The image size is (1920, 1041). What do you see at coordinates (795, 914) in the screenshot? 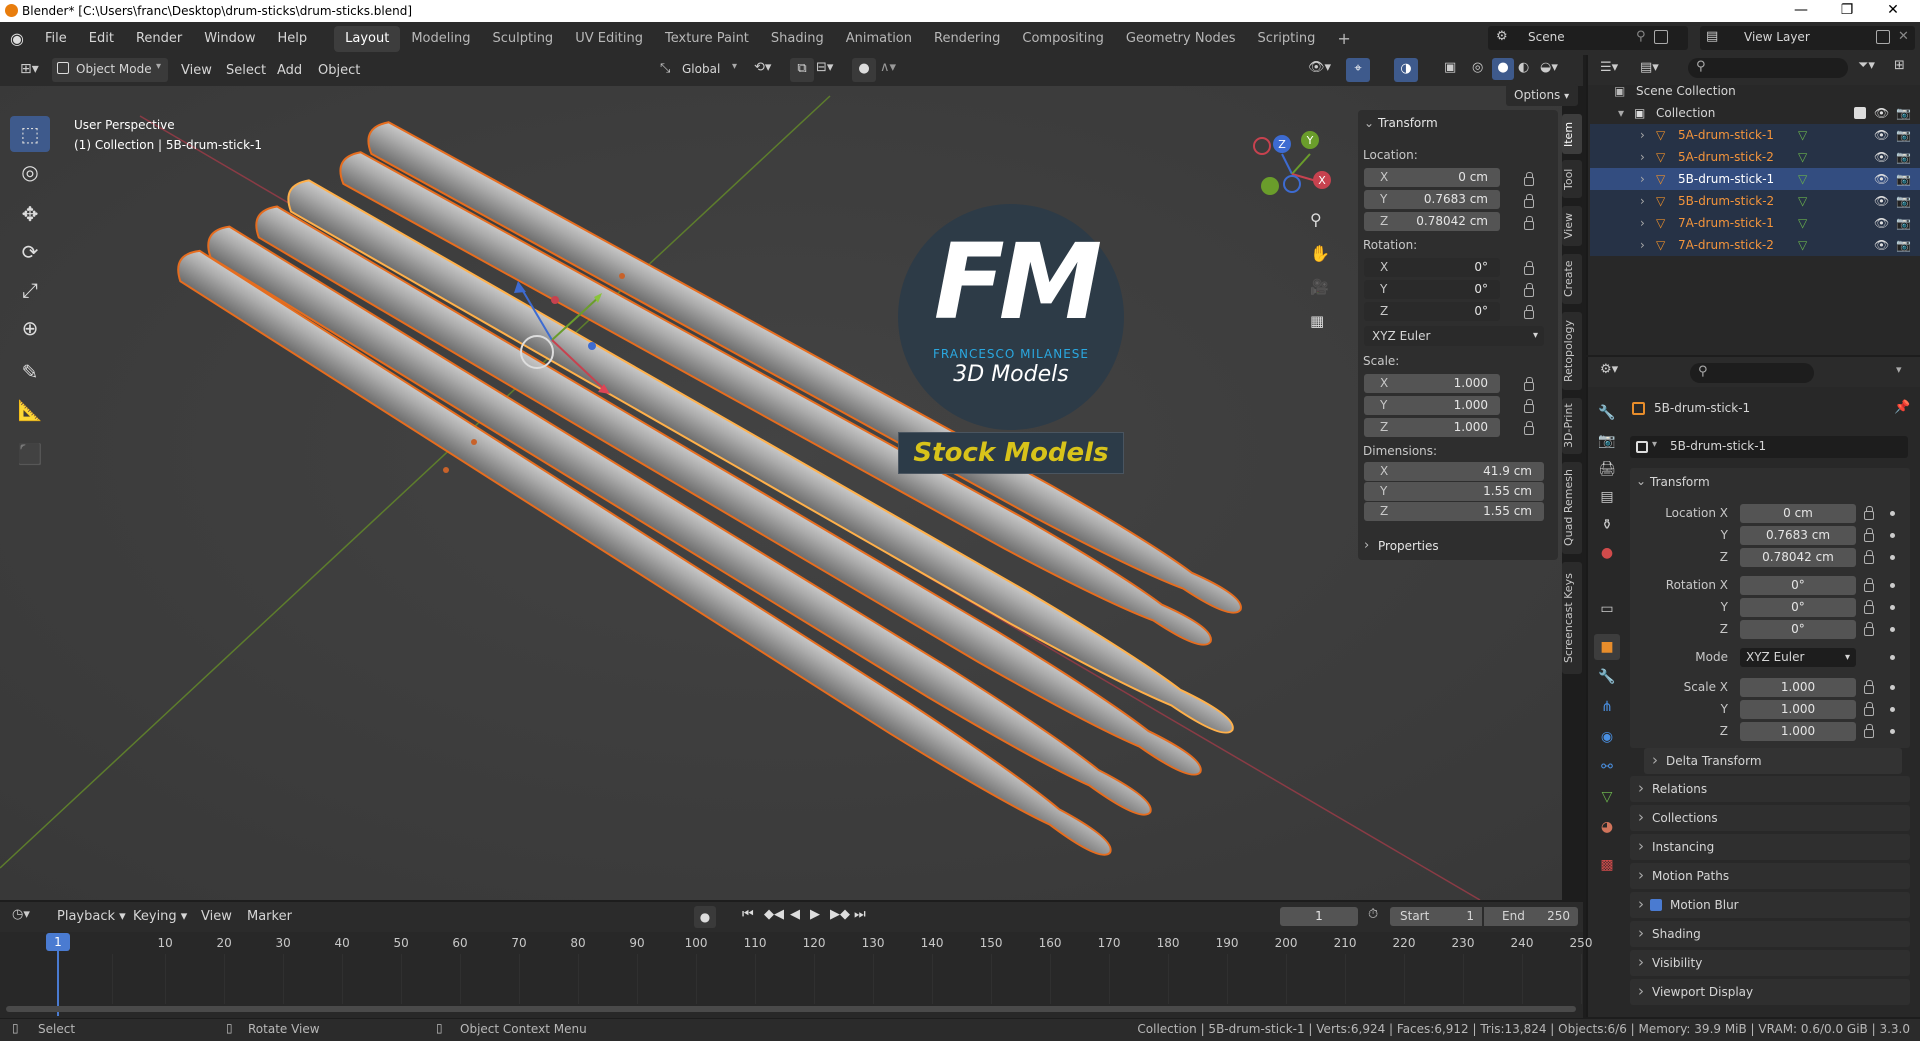
I see `play-reverse-icon: ◀` at bounding box center [795, 914].